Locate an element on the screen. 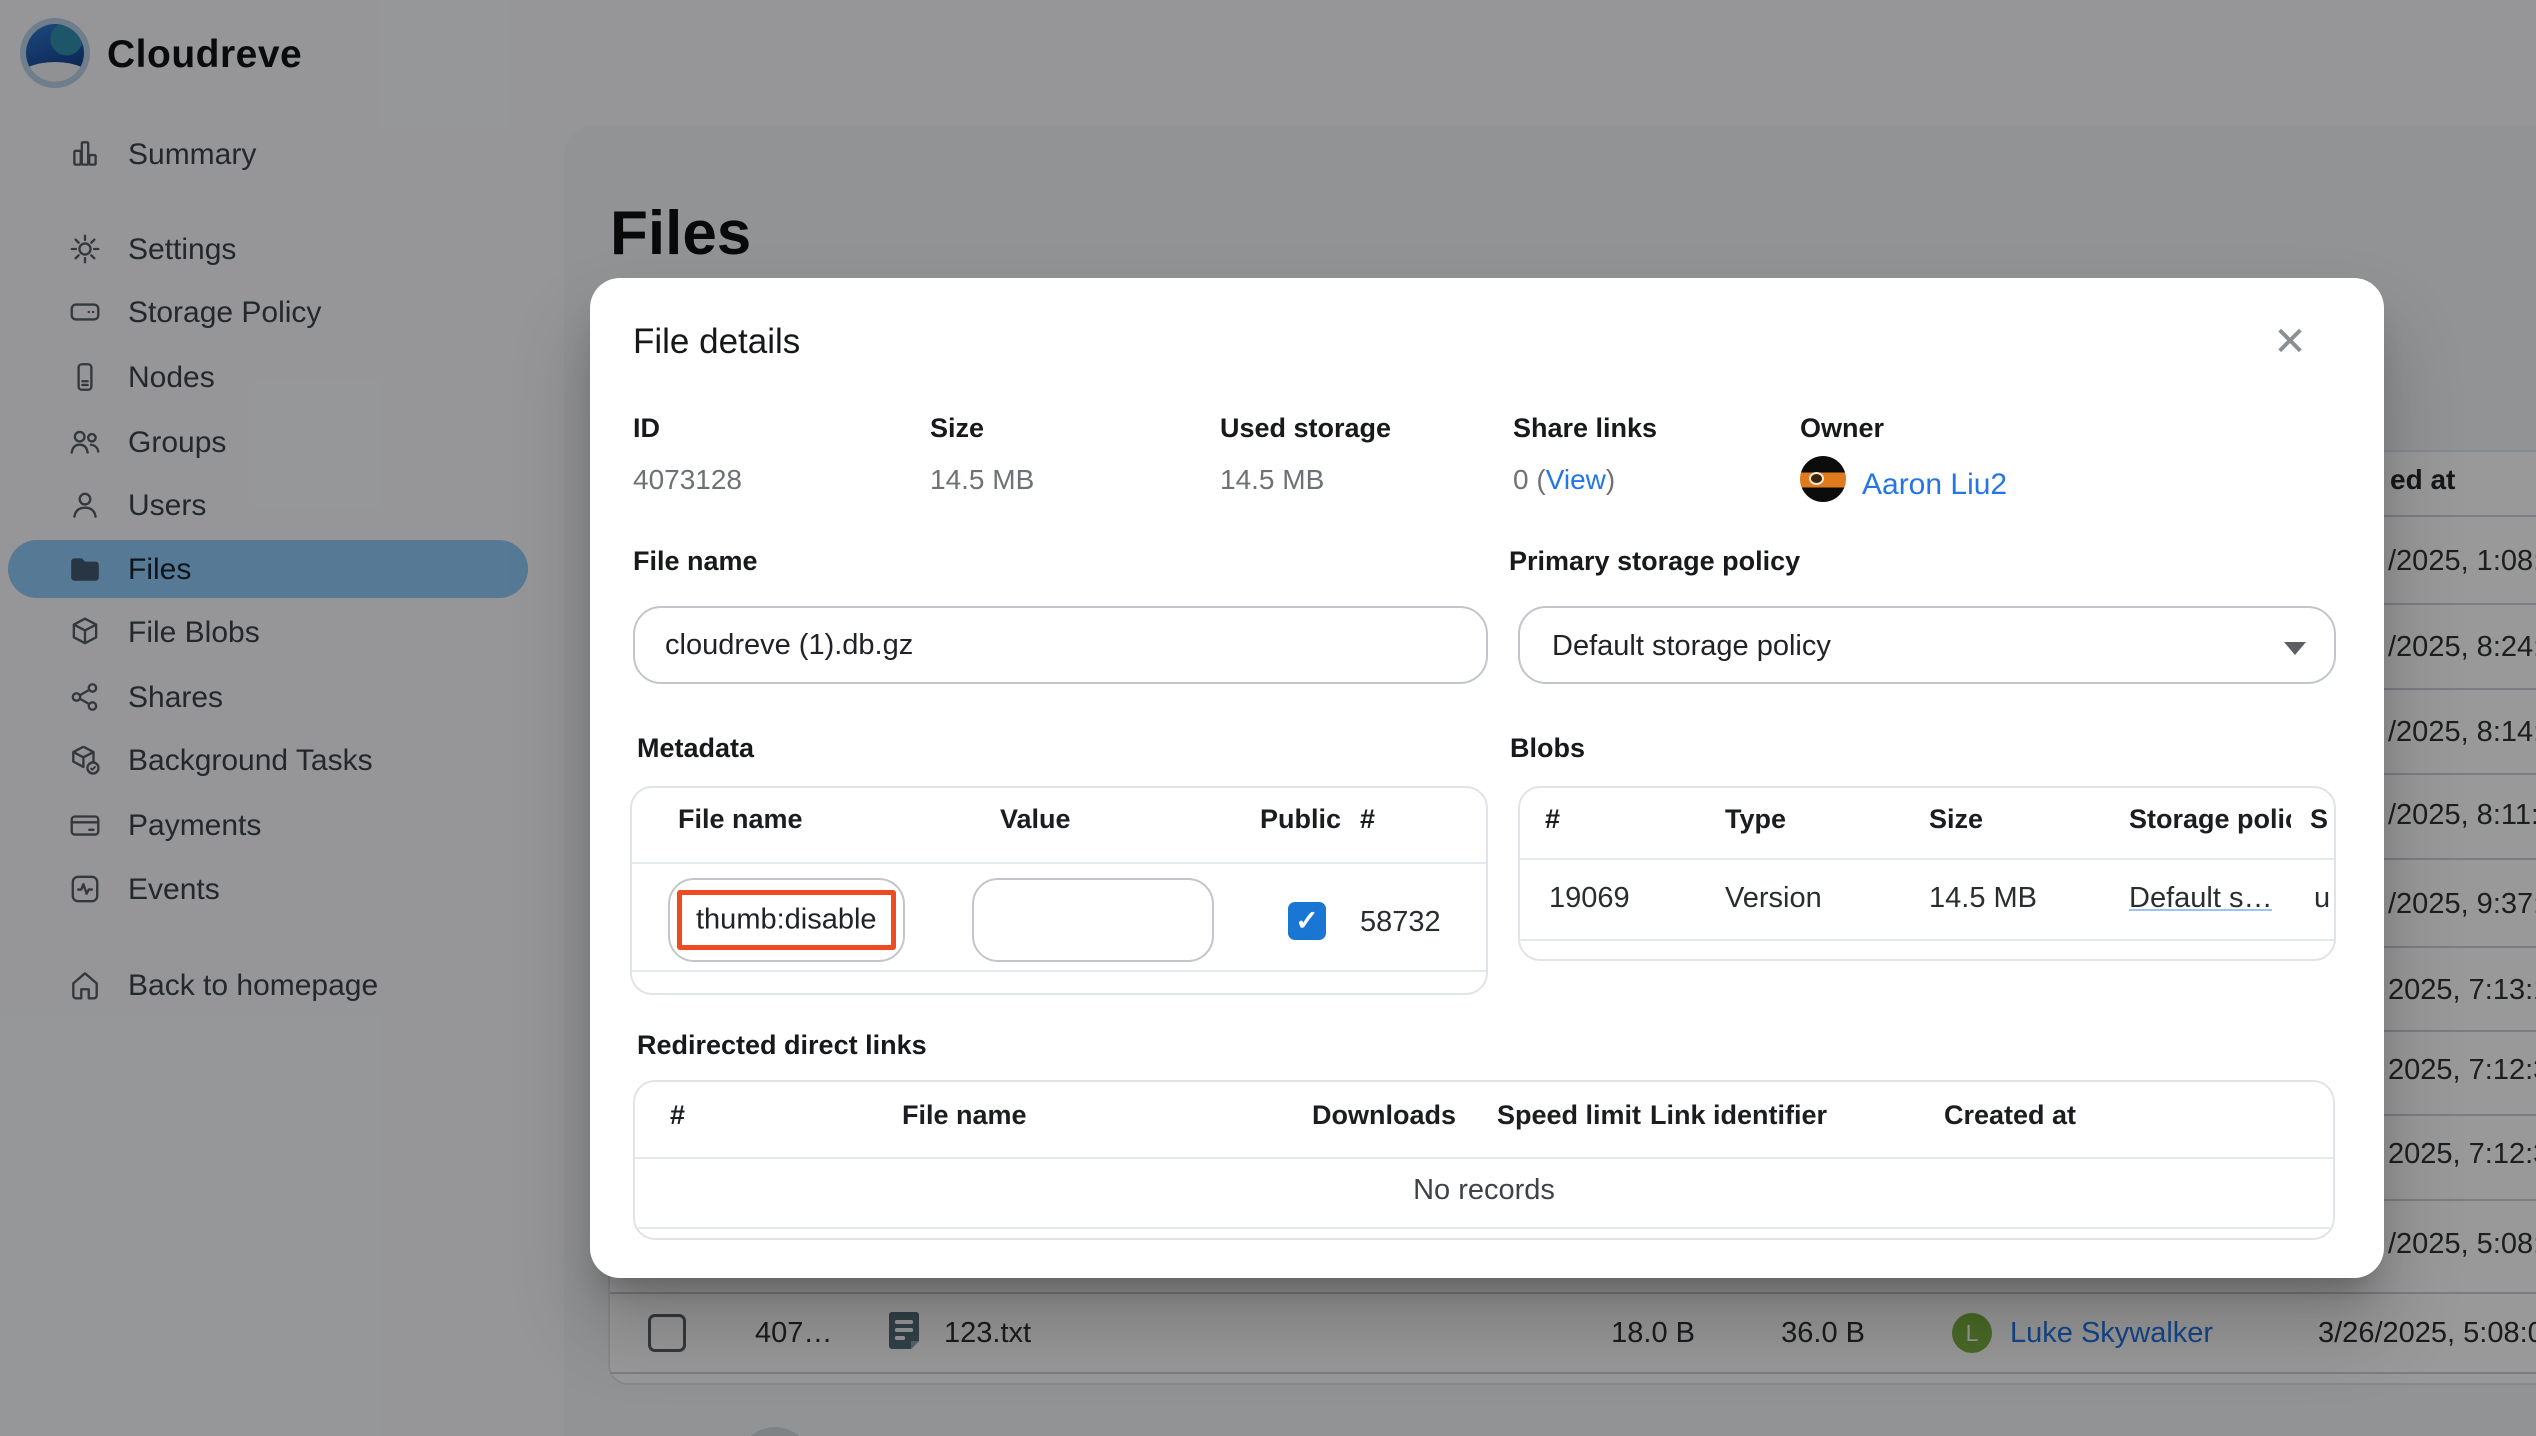 The width and height of the screenshot is (2536, 1436). metadata-value-input is located at coordinates (1093, 920).